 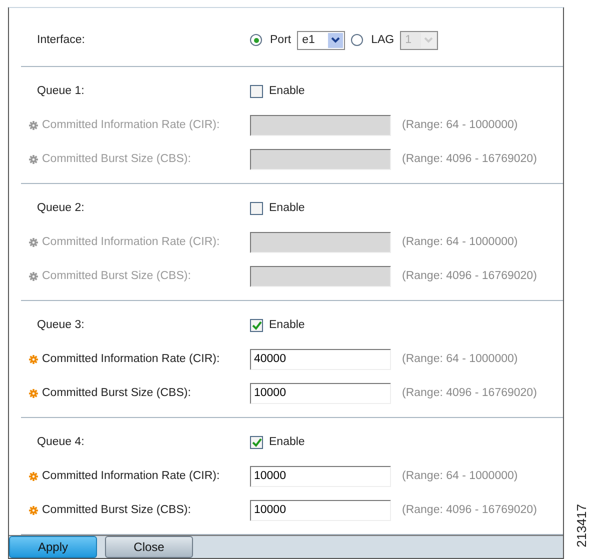 I want to click on close-button: Close, so click(x=149, y=547).